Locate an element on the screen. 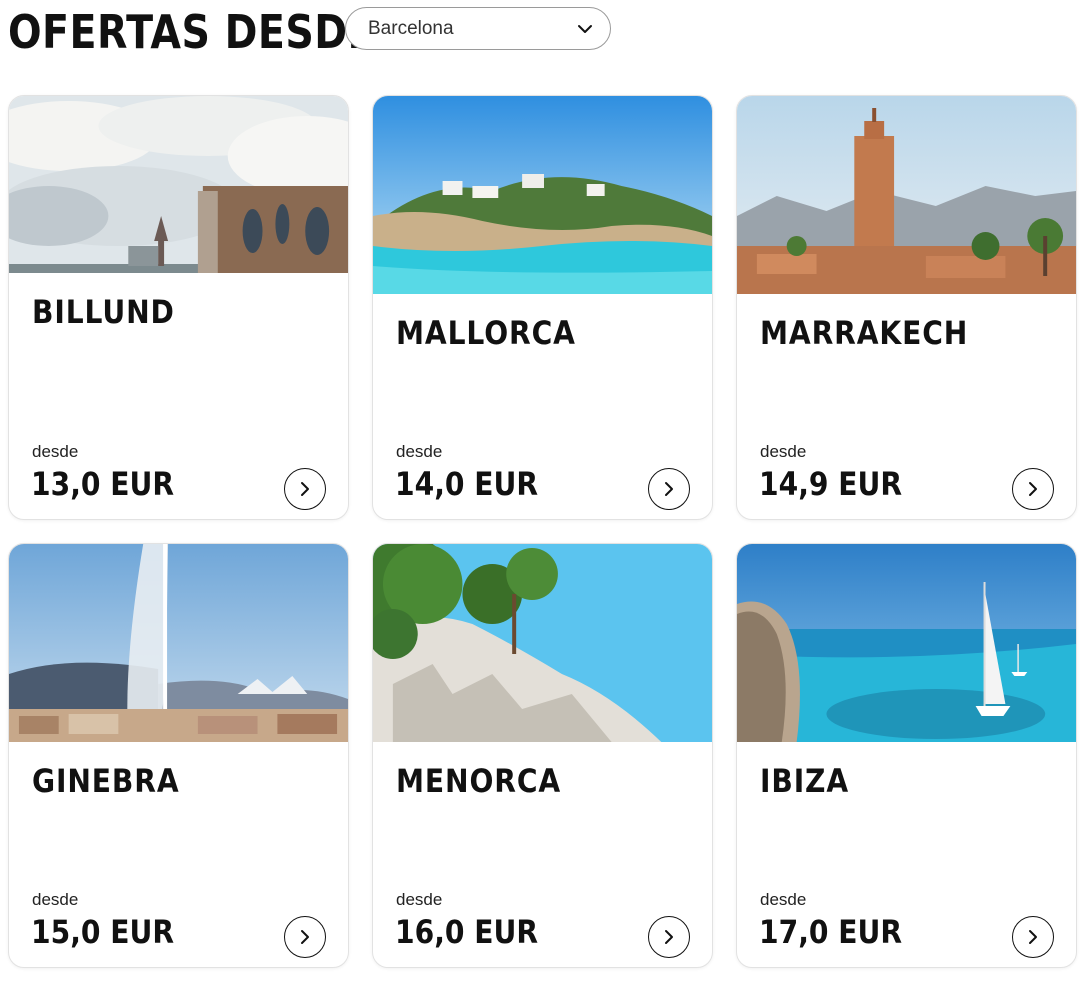 The height and width of the screenshot is (984, 1090). header: OFERTAS DESDE is located at coordinates (191, 32).